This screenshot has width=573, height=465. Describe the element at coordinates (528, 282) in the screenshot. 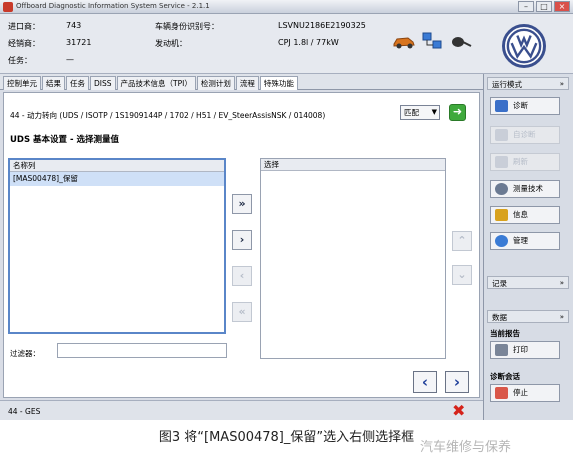

I see `record-header: 记录 »` at that location.